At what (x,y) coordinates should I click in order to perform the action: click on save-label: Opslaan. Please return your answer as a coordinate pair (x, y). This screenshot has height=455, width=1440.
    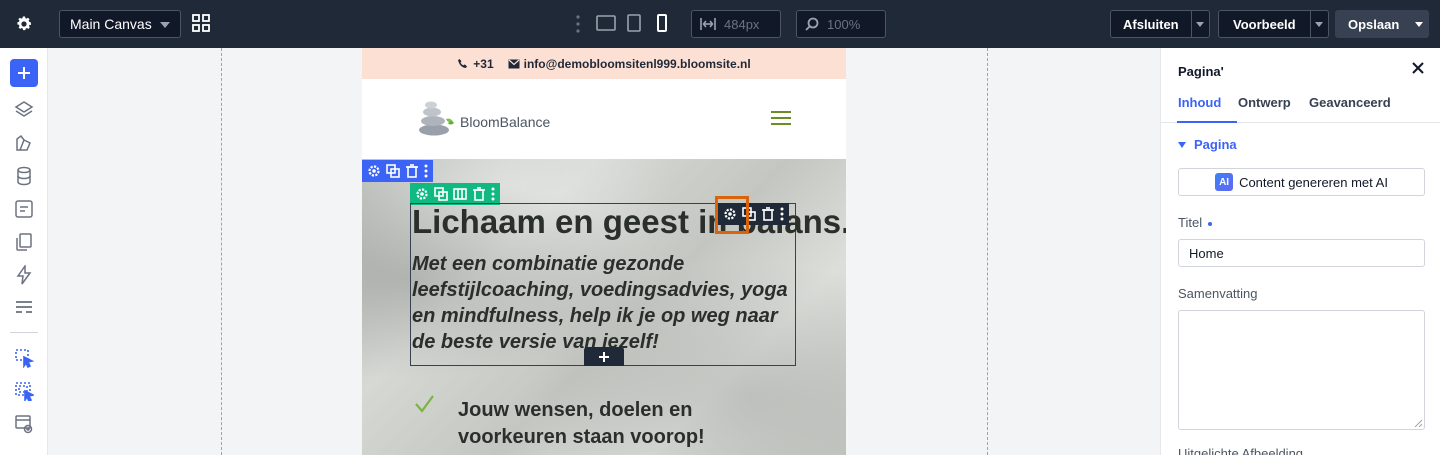
    Looking at the image, I should click on (1374, 24).